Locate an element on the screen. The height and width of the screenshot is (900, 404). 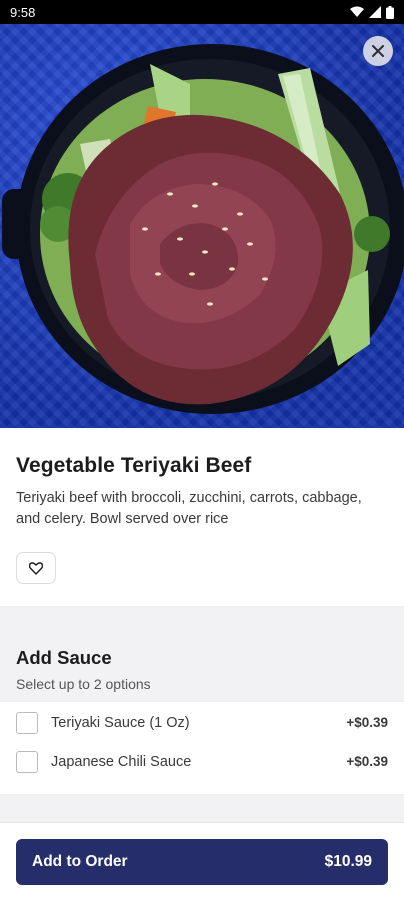
option-label: Japanese Chili Sauce is located at coordinates (121, 761).